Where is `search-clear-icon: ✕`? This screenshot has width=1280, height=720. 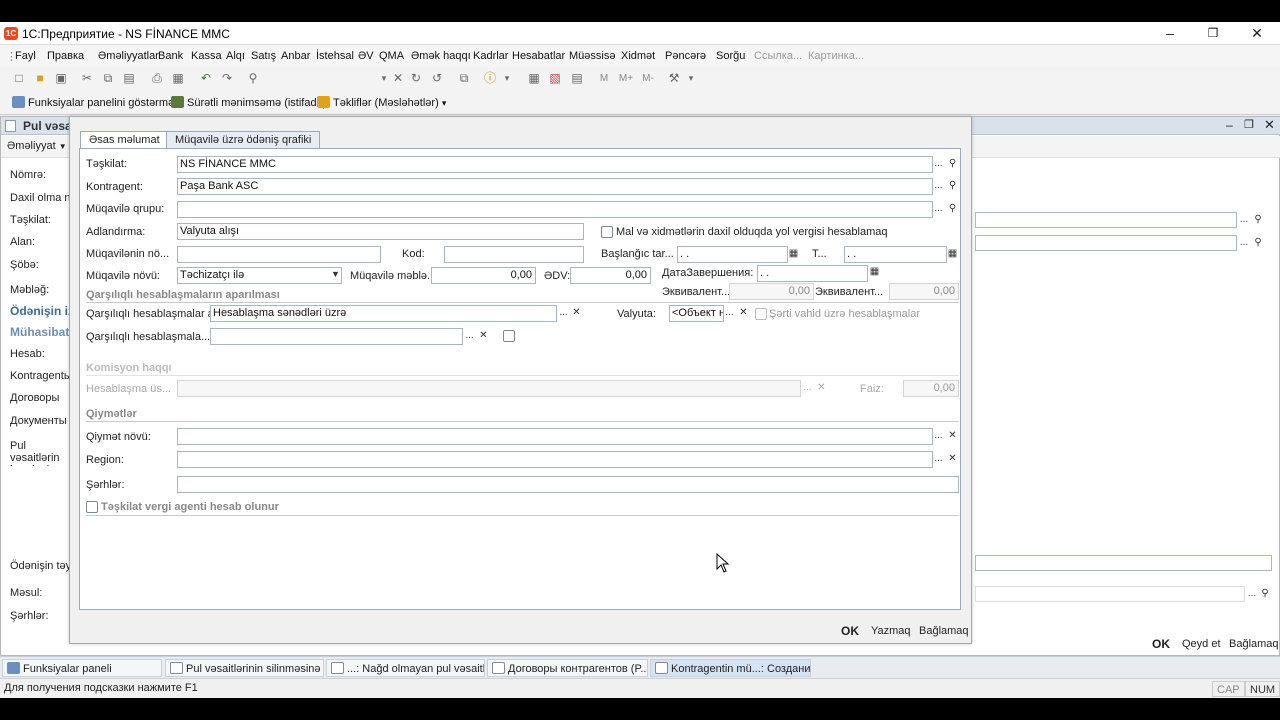 search-clear-icon: ✕ is located at coordinates (398, 78).